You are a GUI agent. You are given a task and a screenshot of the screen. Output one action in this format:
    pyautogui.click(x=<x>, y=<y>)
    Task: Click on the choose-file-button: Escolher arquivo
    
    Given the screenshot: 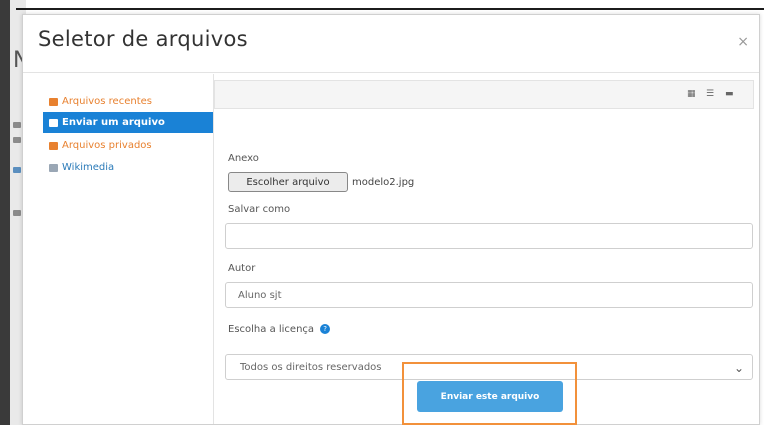 What is the action you would take?
    pyautogui.click(x=288, y=182)
    